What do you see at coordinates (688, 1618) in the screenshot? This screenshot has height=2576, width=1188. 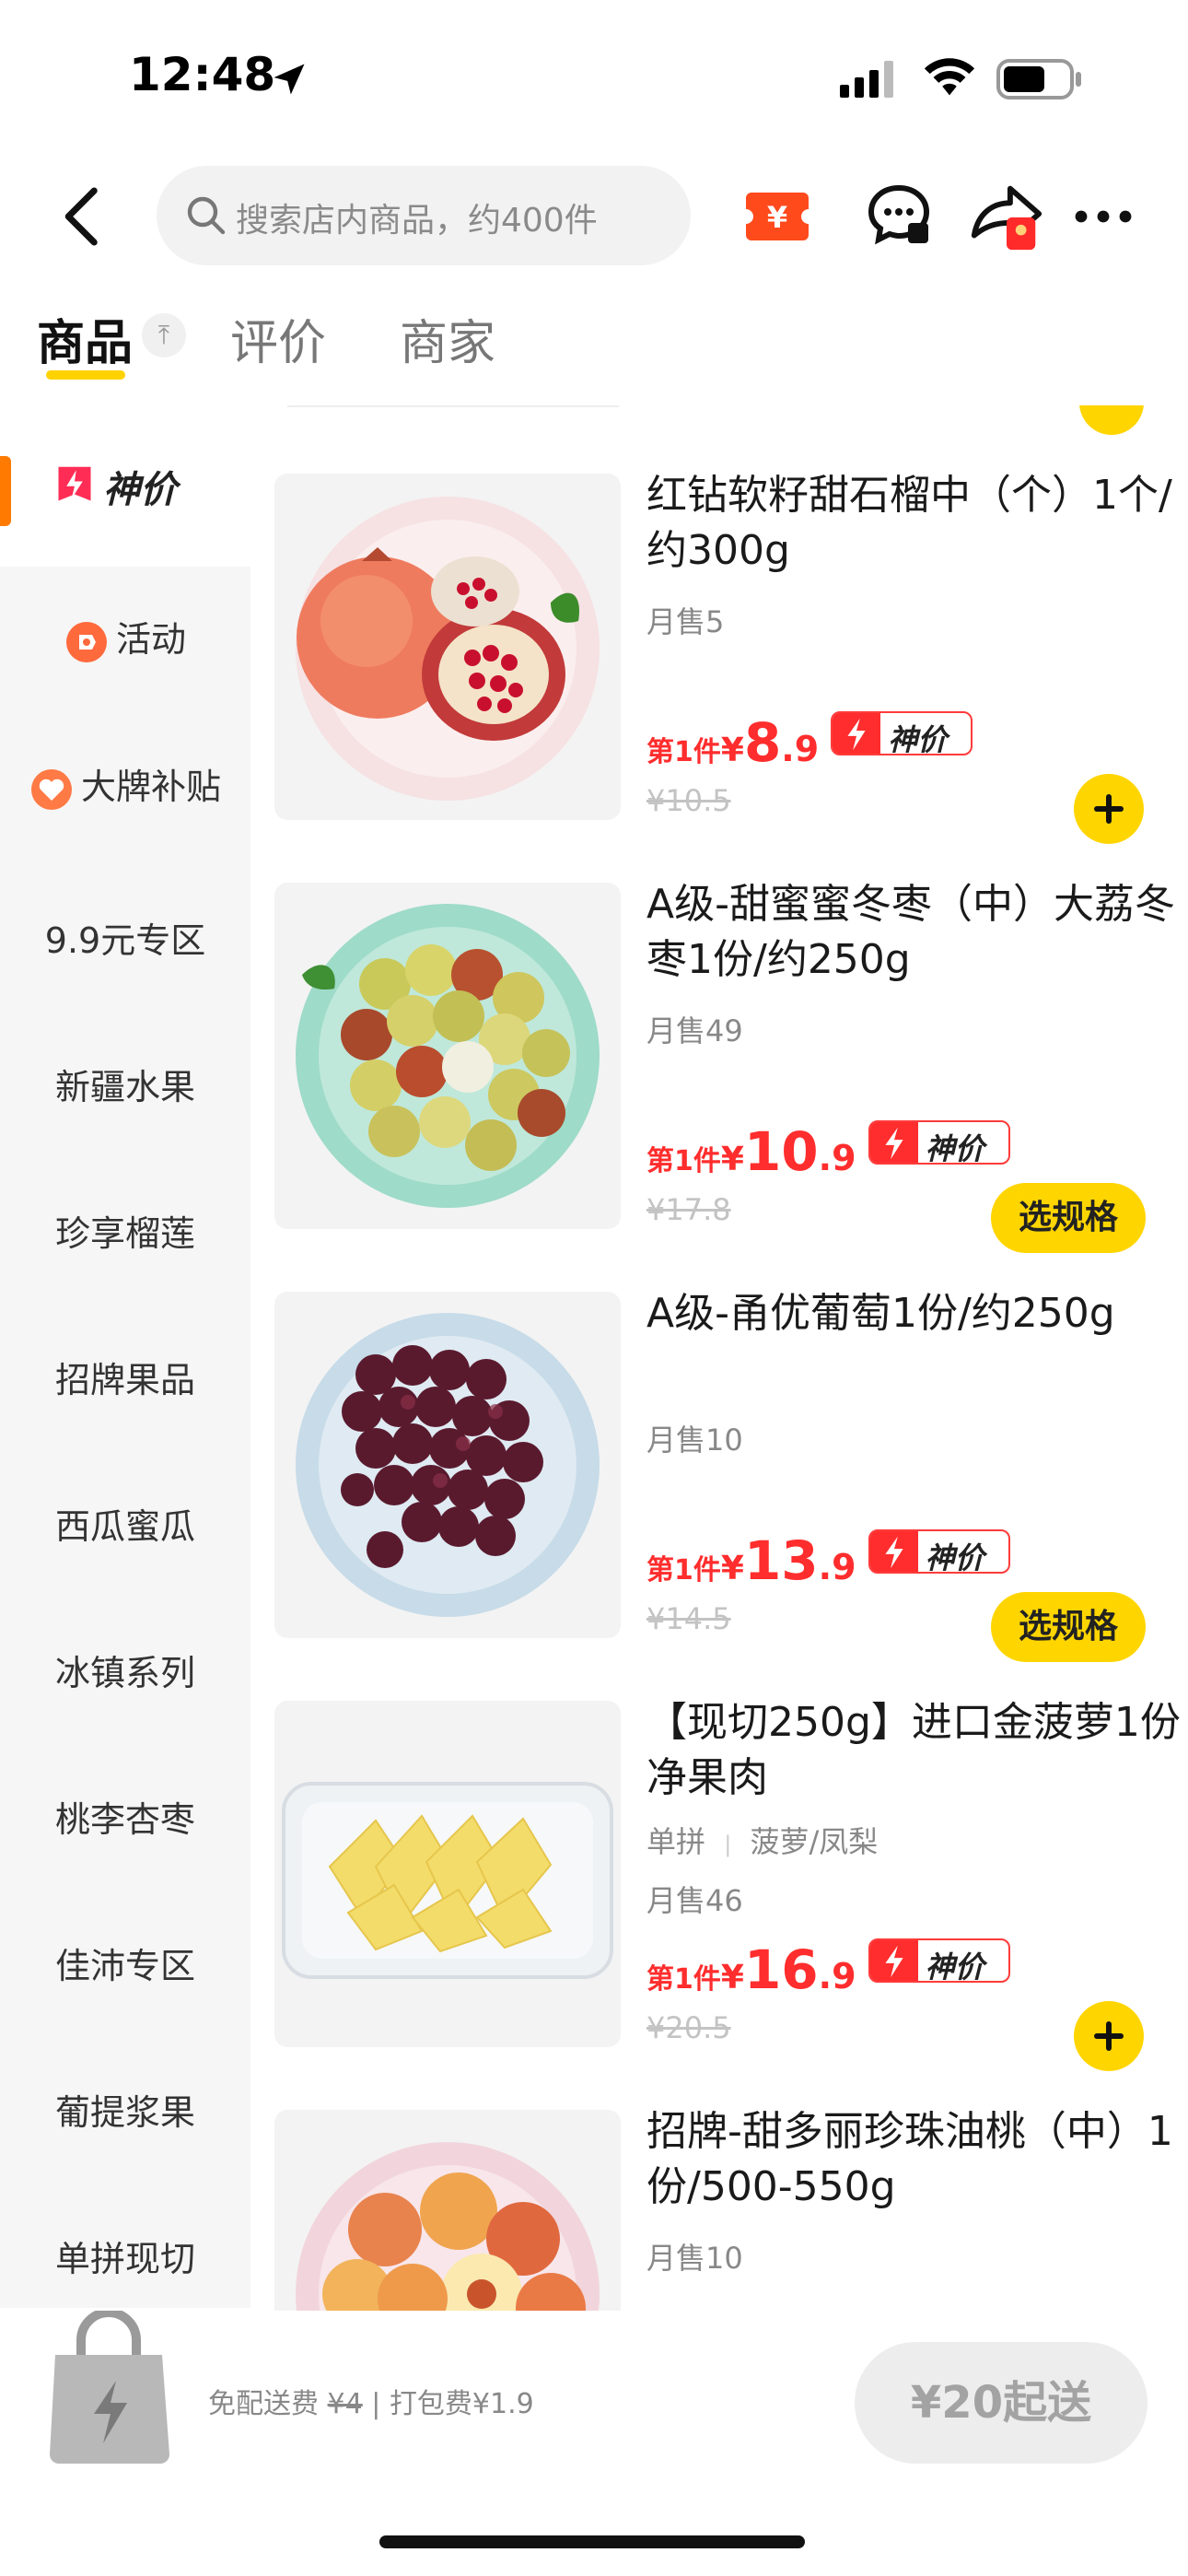 I see `product-original-price: ¥14.5` at bounding box center [688, 1618].